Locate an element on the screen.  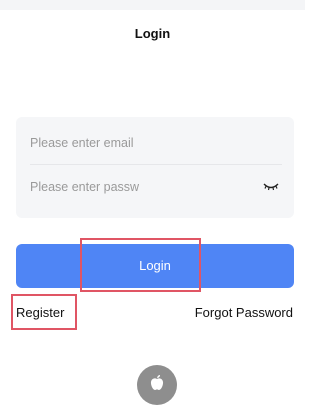
email-field is located at coordinates (156, 143).